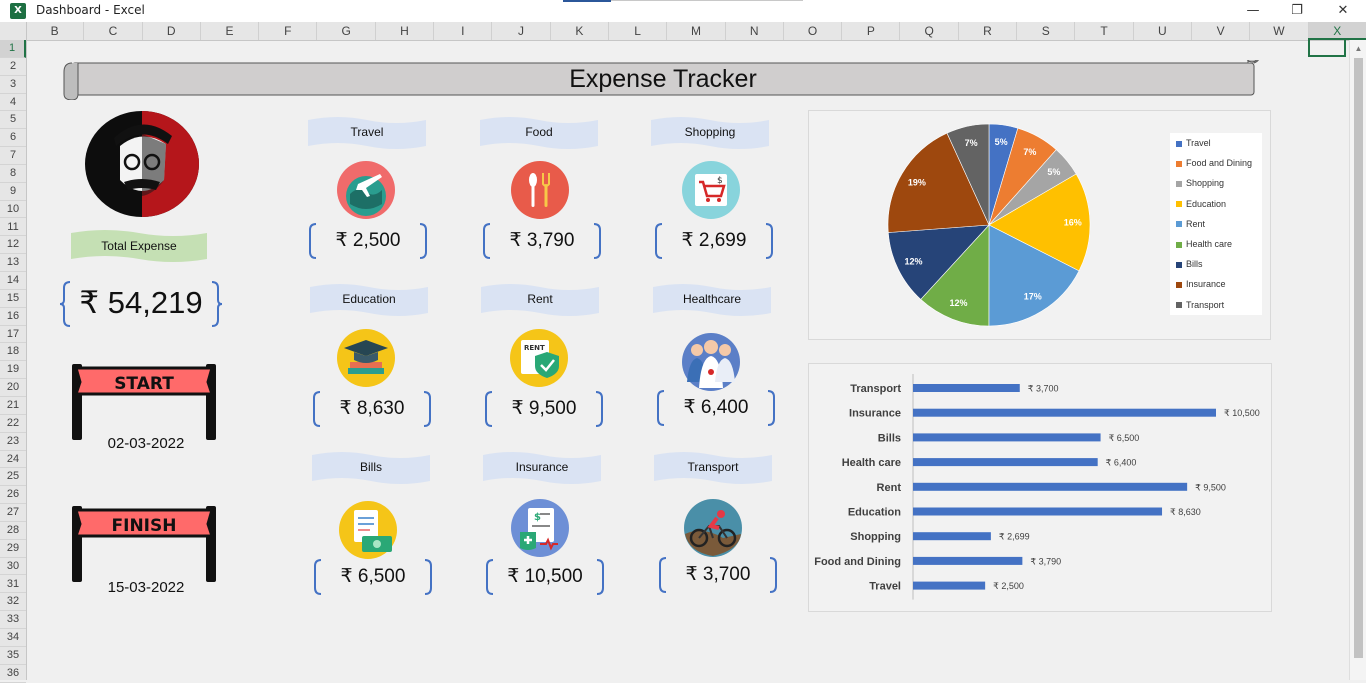  I want to click on bar-data-label: ₹ 6,500, so click(1124, 438).